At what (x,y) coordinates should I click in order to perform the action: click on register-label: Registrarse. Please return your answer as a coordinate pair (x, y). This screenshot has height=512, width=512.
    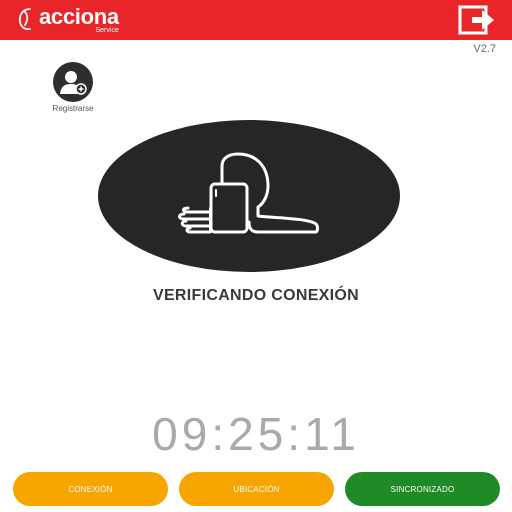
    Looking at the image, I should click on (73, 108).